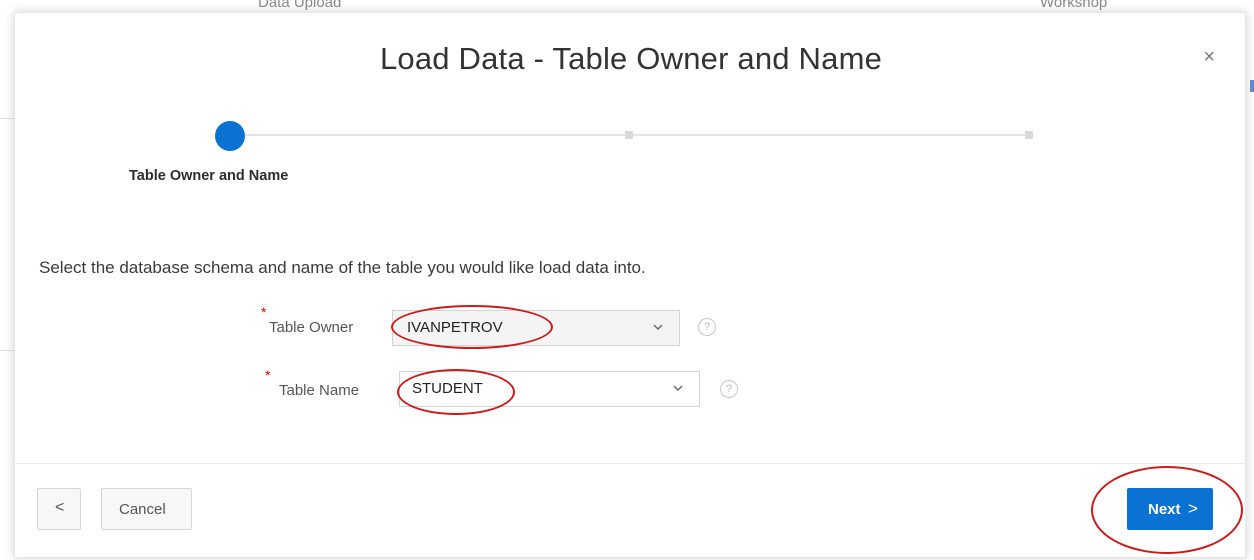 The image size is (1254, 560). Describe the element at coordinates (447, 388) in the screenshot. I see `table-name-value: STUDENT` at that location.